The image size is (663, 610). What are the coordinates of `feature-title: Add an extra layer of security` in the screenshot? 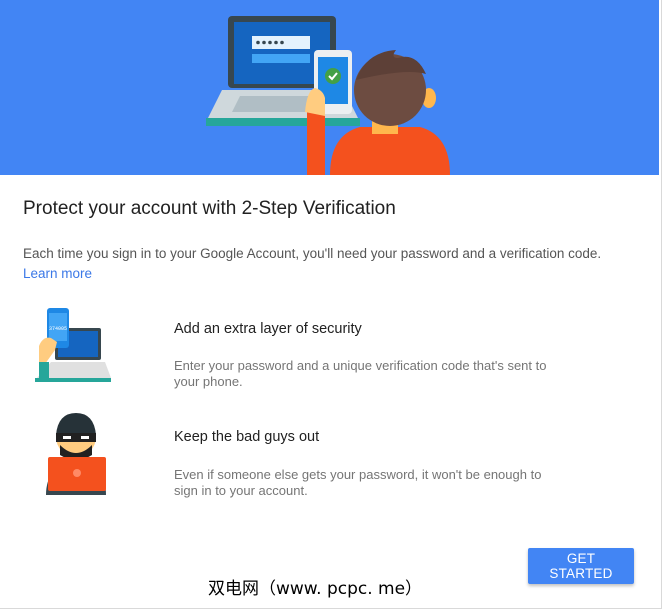 It's located at (268, 329).